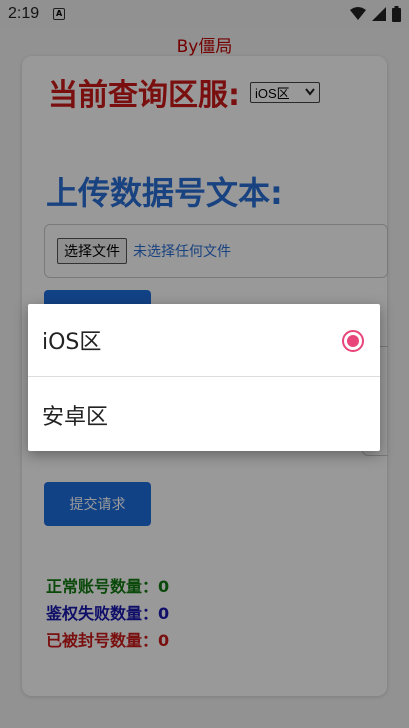 The height and width of the screenshot is (728, 409). What do you see at coordinates (204, 340) in the screenshot?
I see `option-ios: iOS区` at bounding box center [204, 340].